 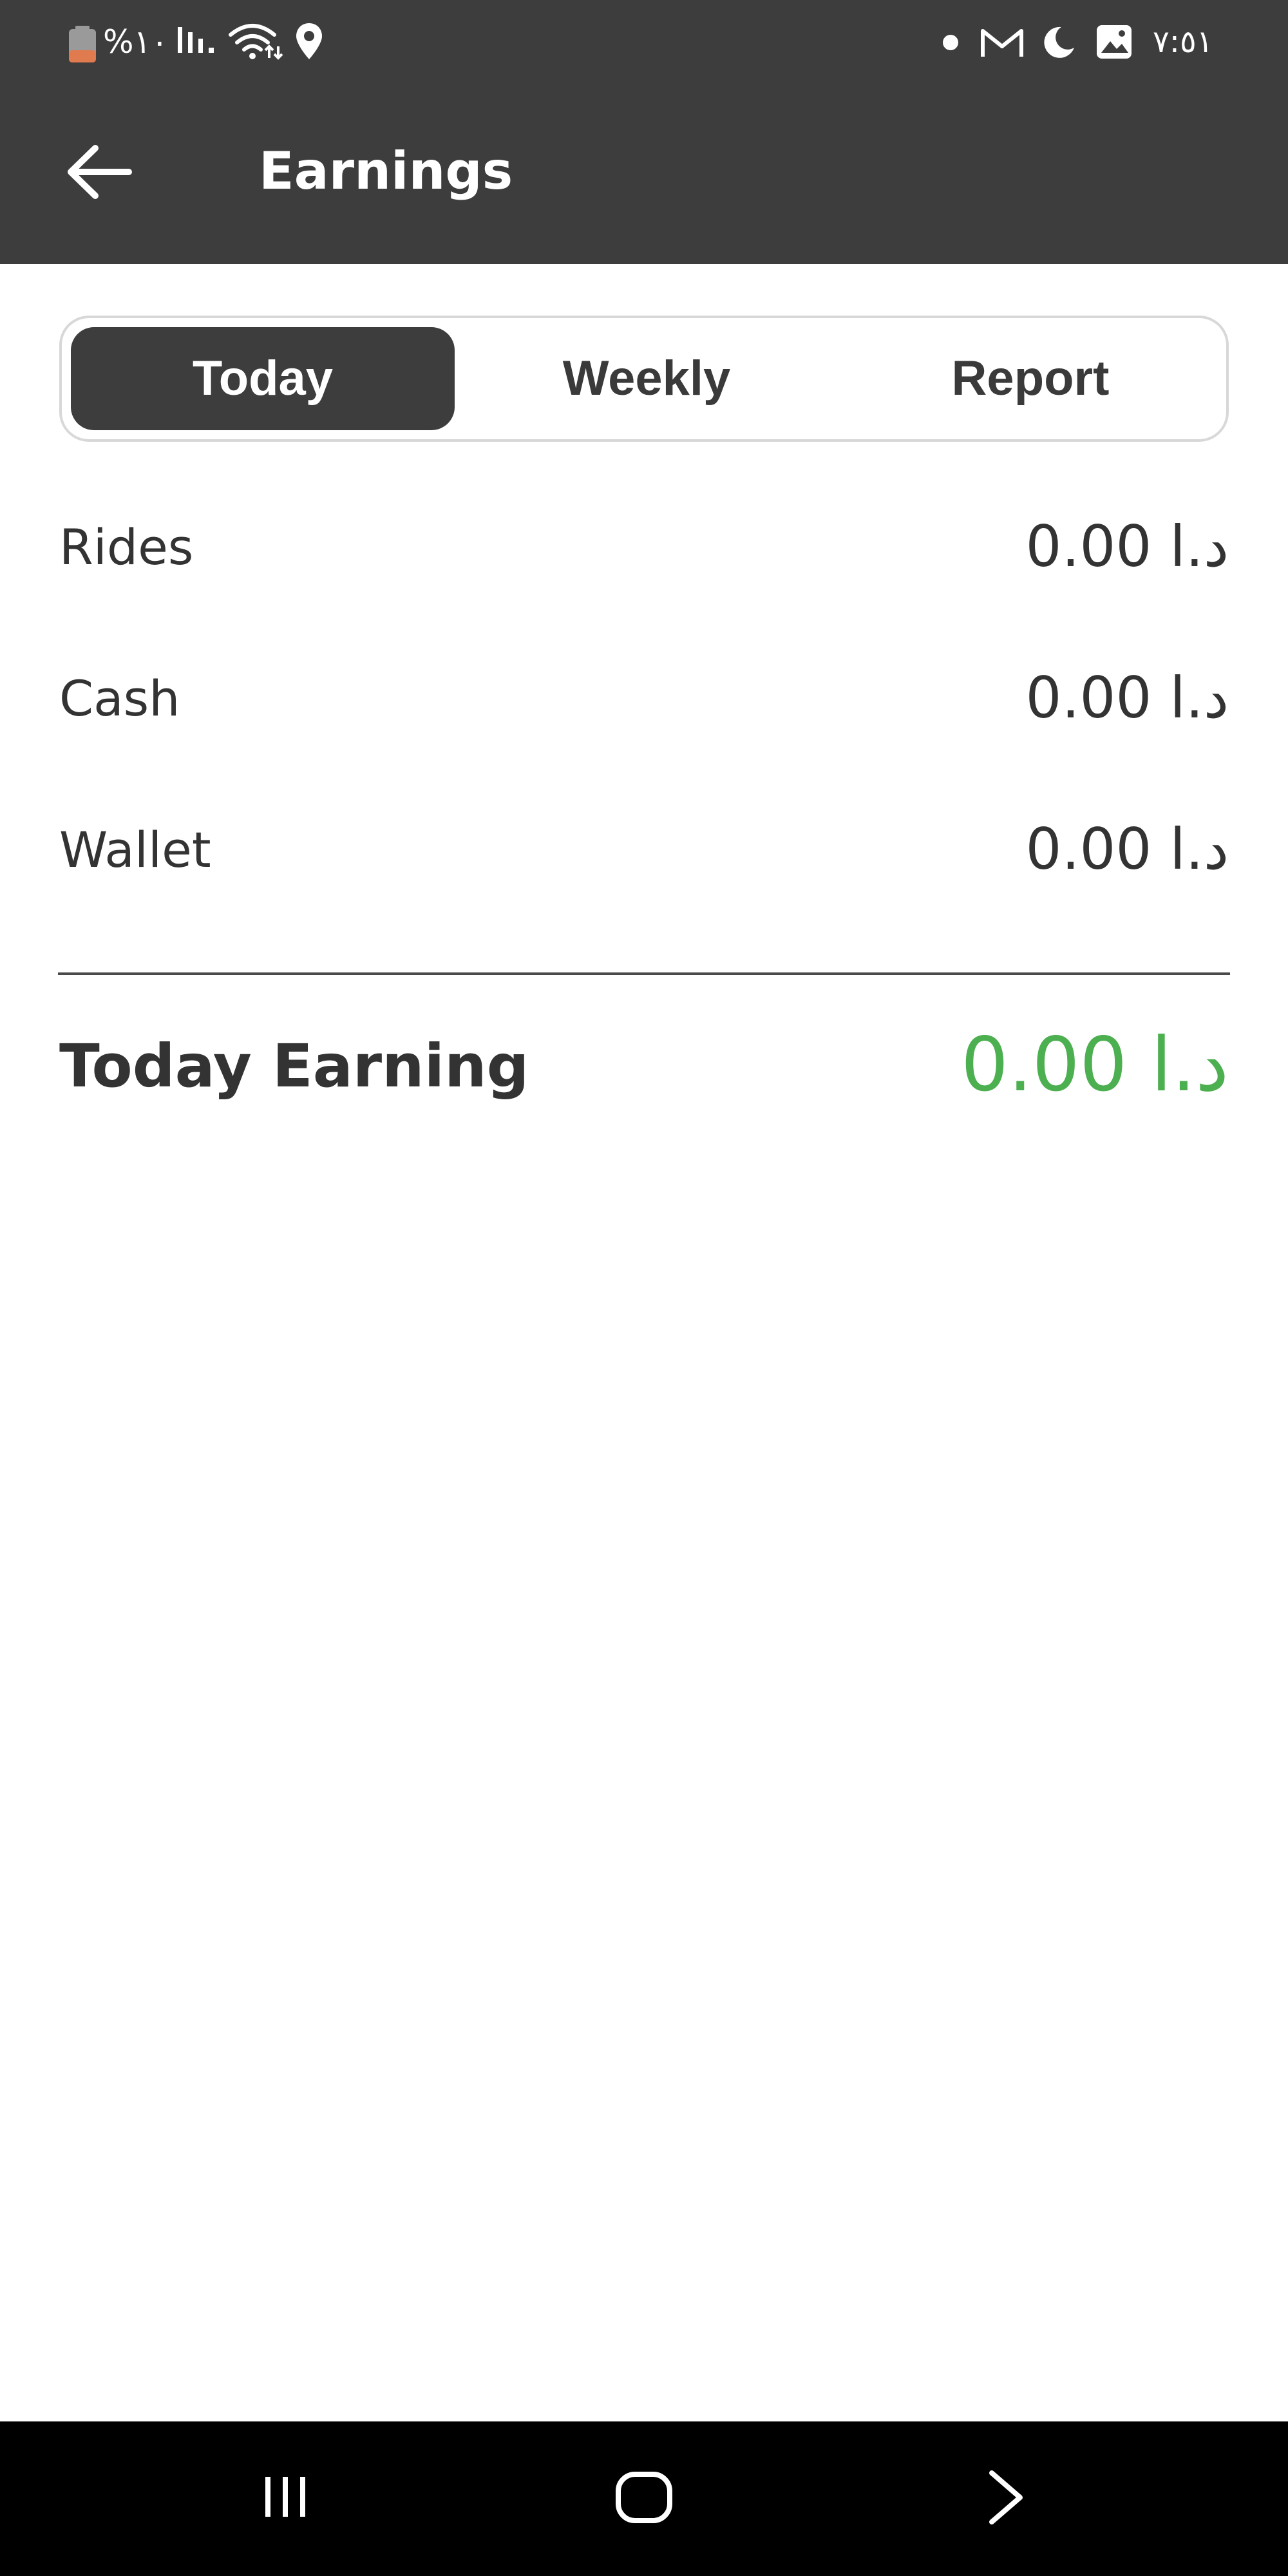 I want to click on tab-weekly: Weekly, so click(x=646, y=379).